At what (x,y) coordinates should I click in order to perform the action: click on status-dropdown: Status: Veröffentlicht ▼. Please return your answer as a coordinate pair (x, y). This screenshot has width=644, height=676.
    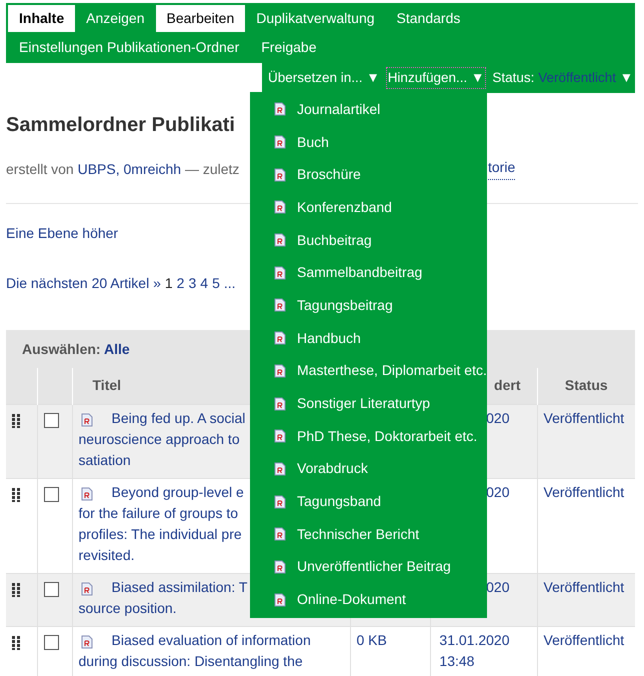
    Looking at the image, I should click on (563, 78).